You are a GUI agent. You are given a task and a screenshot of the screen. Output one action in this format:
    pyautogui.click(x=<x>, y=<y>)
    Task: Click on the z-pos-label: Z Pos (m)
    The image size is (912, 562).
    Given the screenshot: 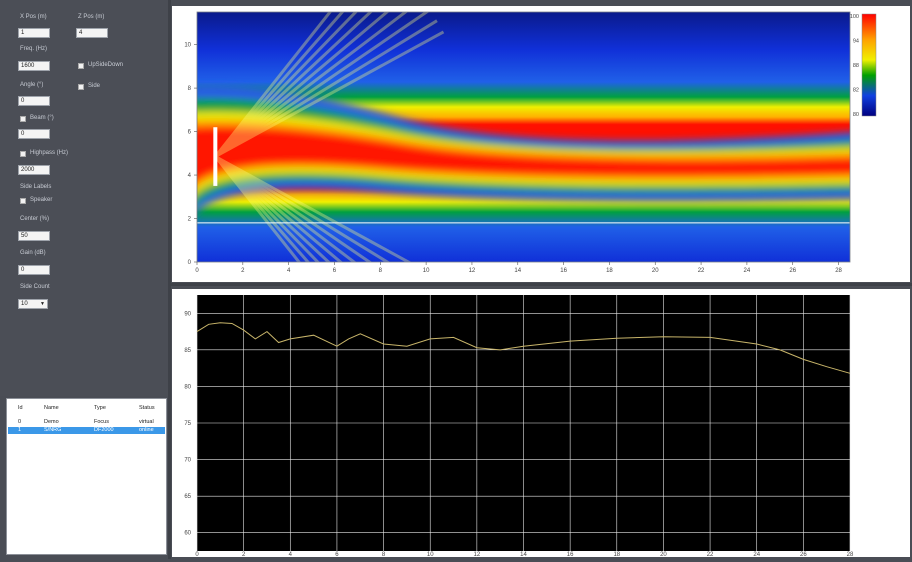 What is the action you would take?
    pyautogui.click(x=91, y=17)
    